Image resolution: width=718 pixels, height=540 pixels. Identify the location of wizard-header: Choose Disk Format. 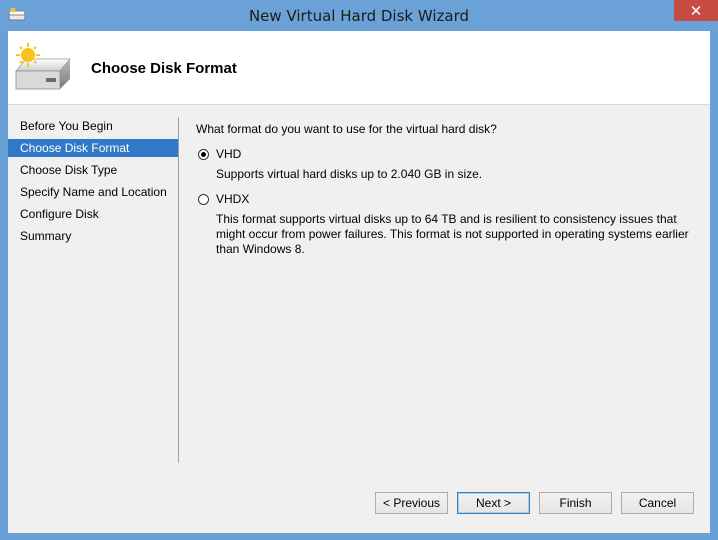
(359, 68).